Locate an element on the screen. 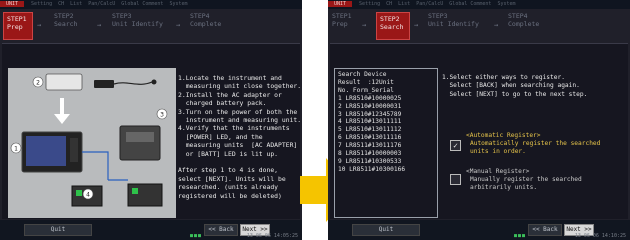 The width and height of the screenshot is (630, 240). list-item: 2 LR8510#10000031 is located at coordinates (386, 107).